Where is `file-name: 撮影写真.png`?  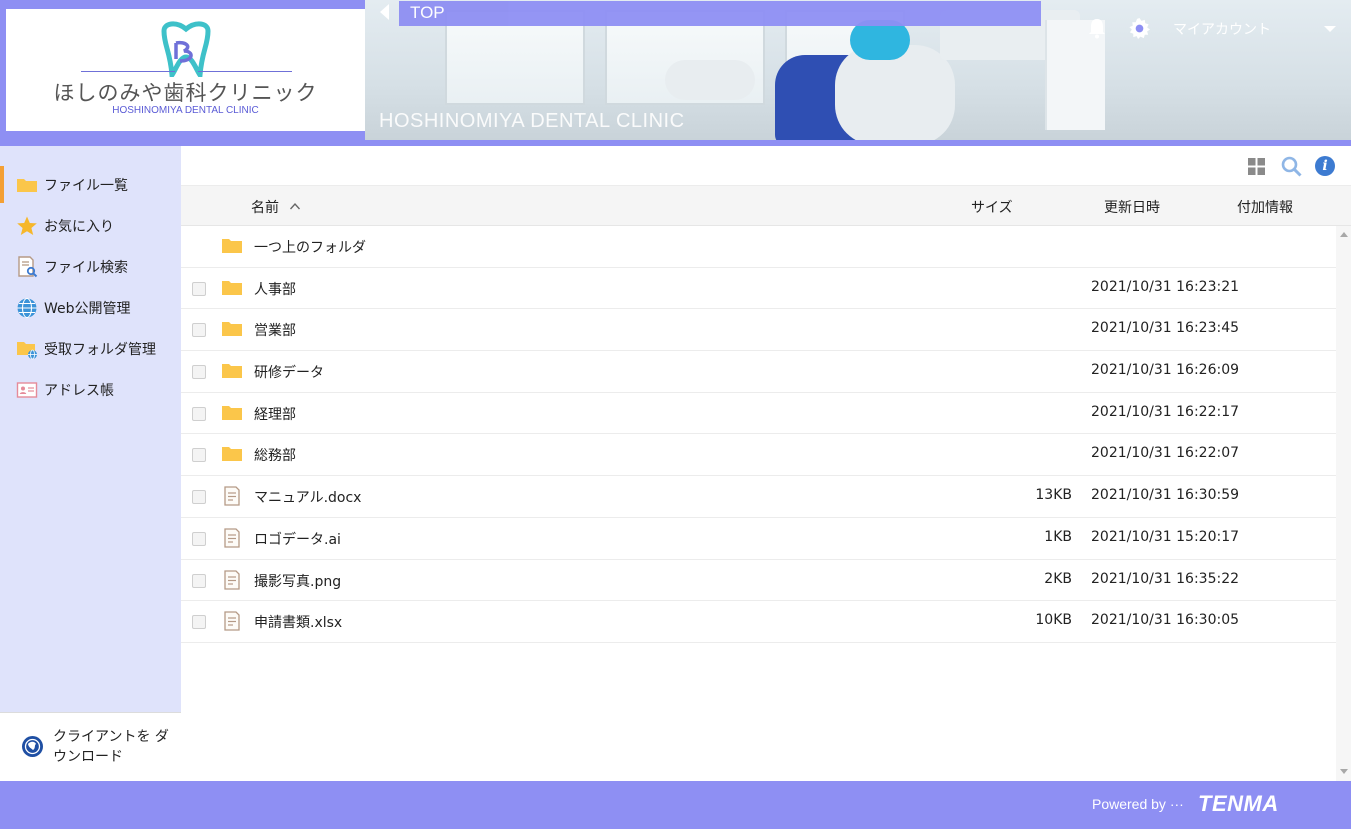 file-name: 撮影写真.png is located at coordinates (297, 581).